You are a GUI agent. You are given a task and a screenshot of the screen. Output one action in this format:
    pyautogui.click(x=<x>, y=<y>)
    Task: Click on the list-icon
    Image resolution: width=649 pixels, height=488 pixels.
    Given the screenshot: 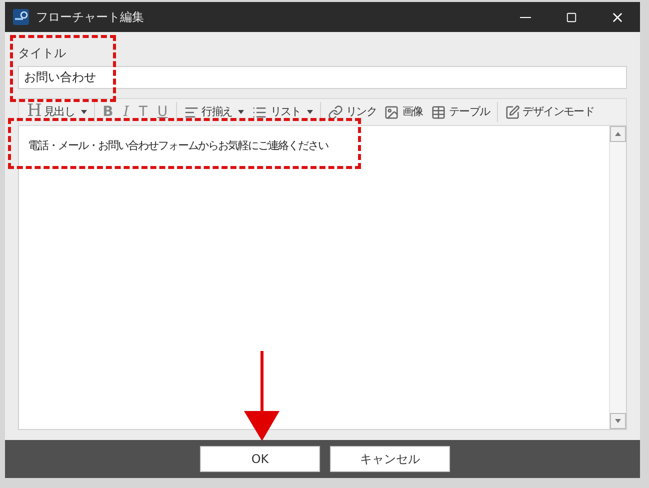 What is the action you would take?
    pyautogui.click(x=260, y=112)
    